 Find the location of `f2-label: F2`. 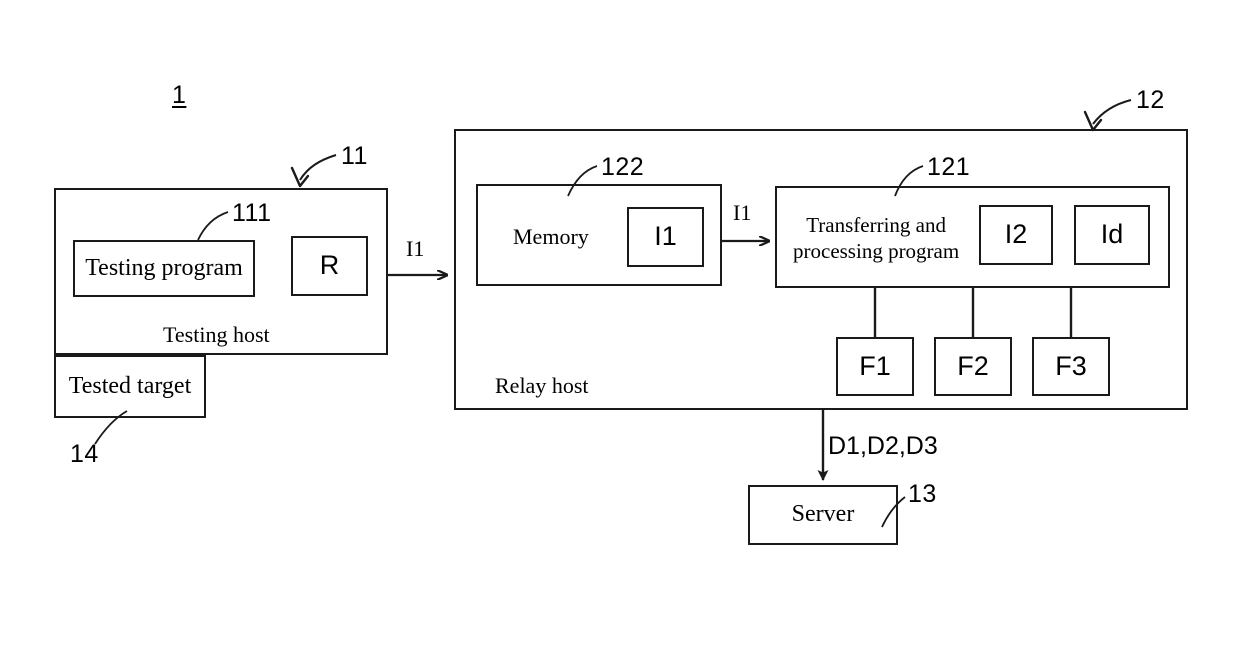

f2-label: F2 is located at coordinates (973, 365).